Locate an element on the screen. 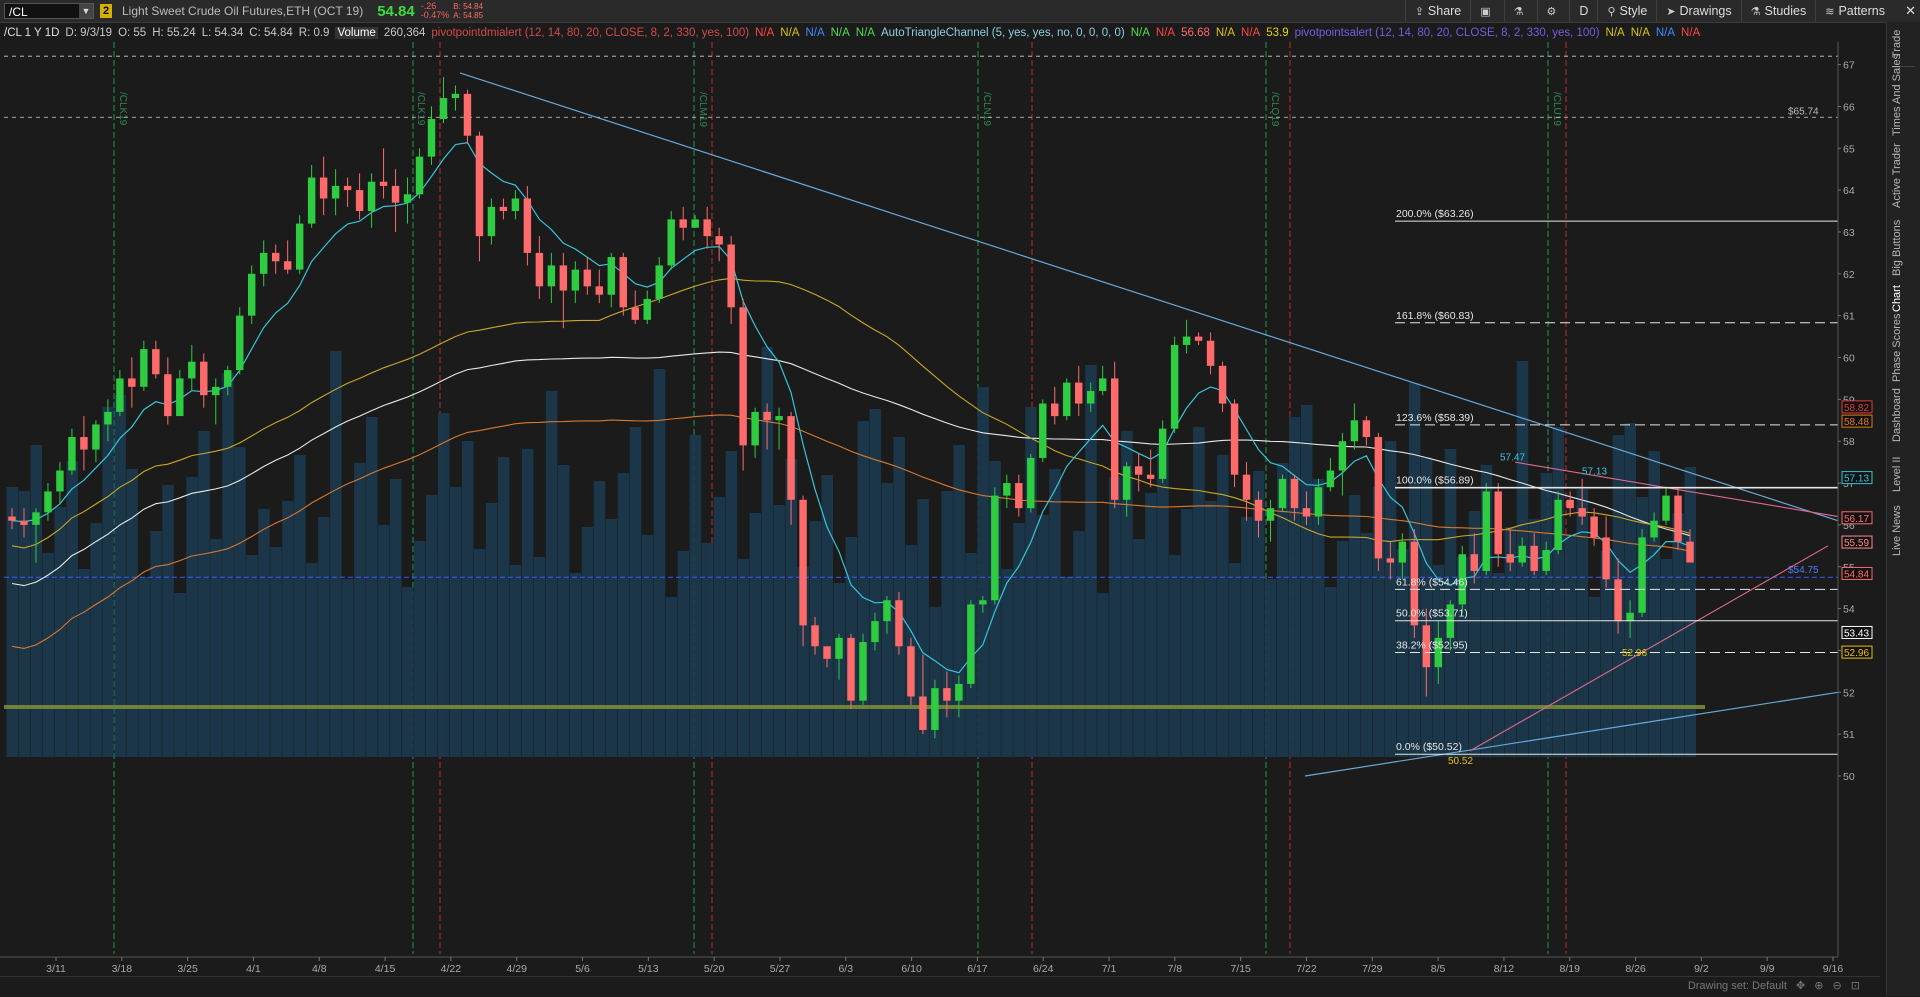 The height and width of the screenshot is (997, 1920). patterns-label: Patterns is located at coordinates (1861, 11).